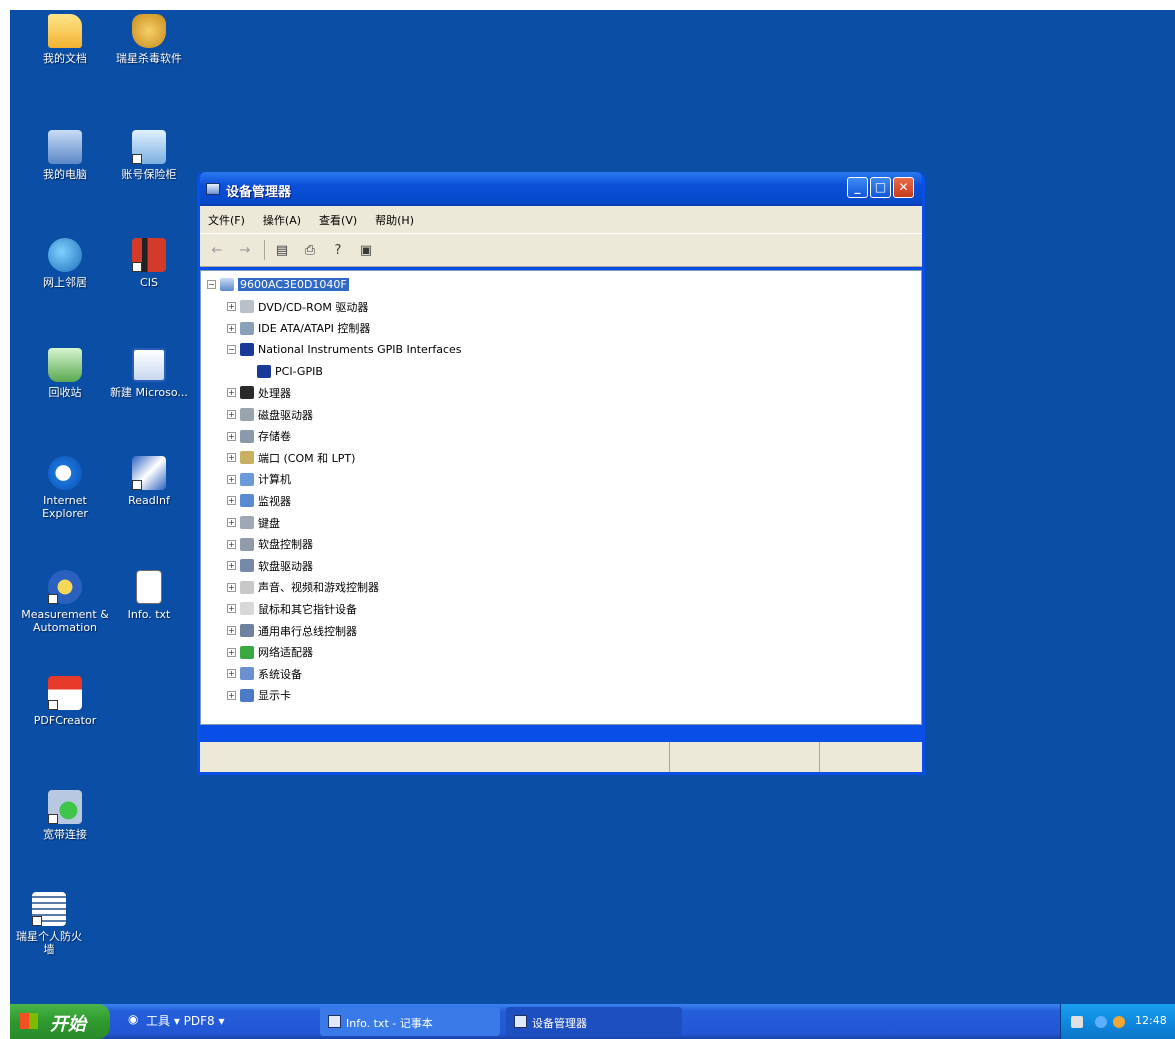 The image size is (1175, 1039). Describe the element at coordinates (185, 1020) in the screenshot. I see `quicklaunch-toolbars: 工具 ▾ PDF8 ▾` at that location.